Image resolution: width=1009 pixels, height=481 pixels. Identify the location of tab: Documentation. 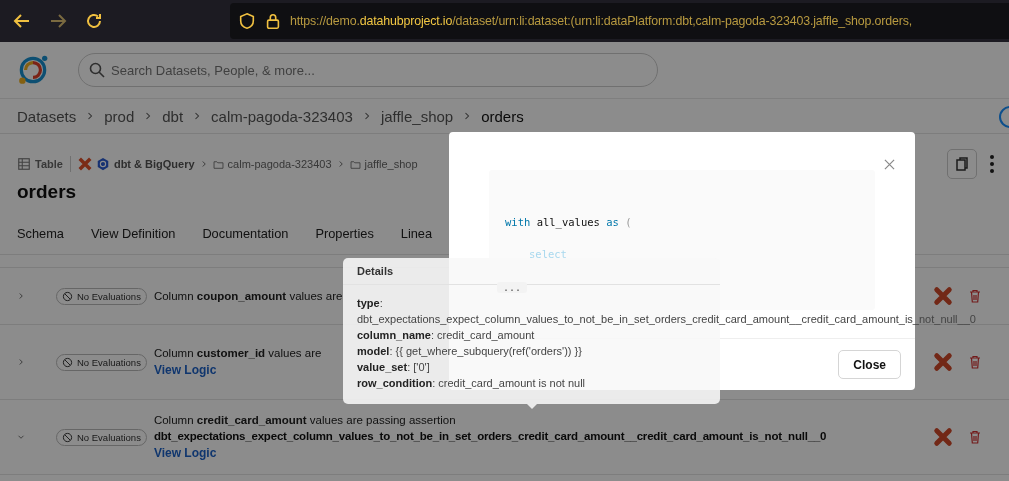
(245, 233).